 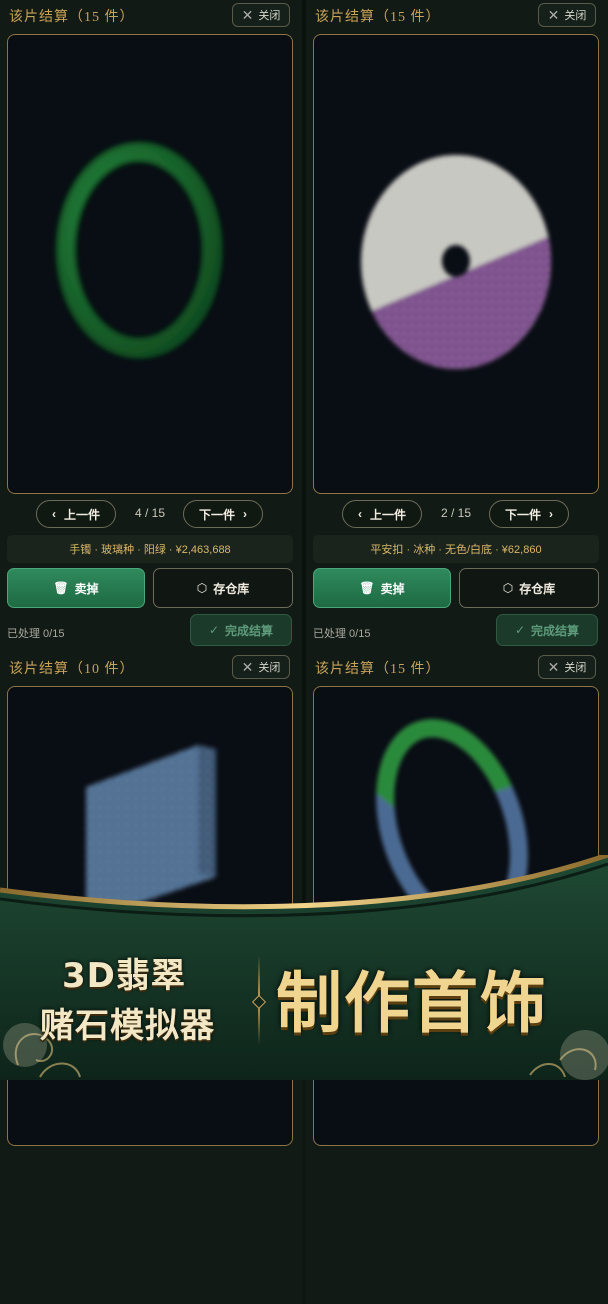 What do you see at coordinates (127, 1026) in the screenshot?
I see `brand-title-line2: 赌石模拟器` at bounding box center [127, 1026].